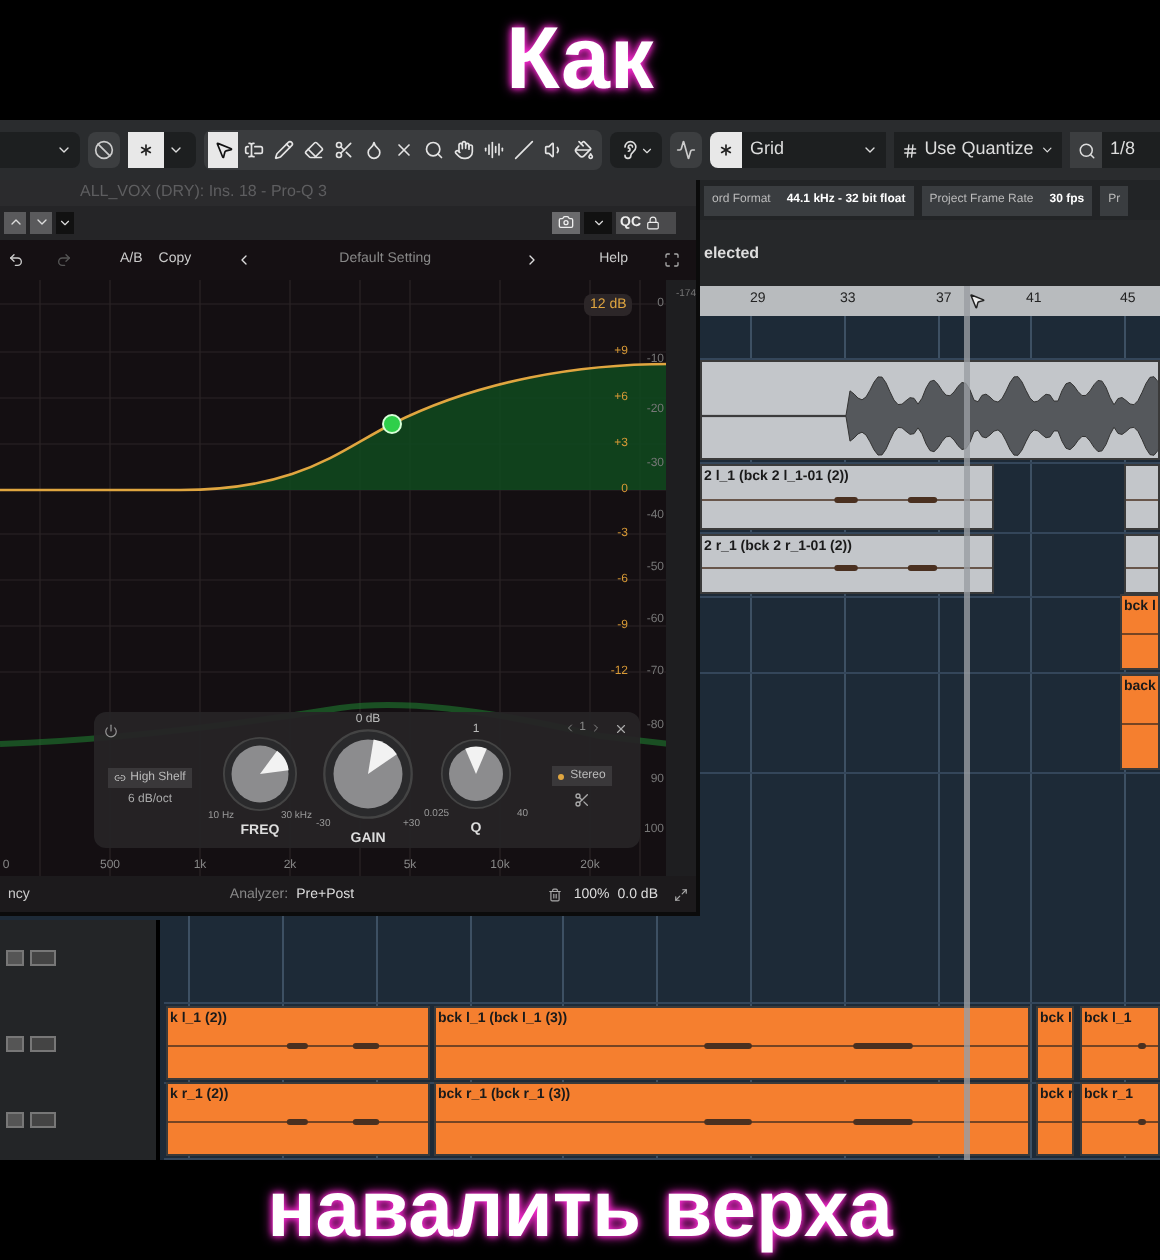 The height and width of the screenshot is (1260, 1160). Describe the element at coordinates (15, 958) in the screenshot. I see `track-monitor-button` at that location.